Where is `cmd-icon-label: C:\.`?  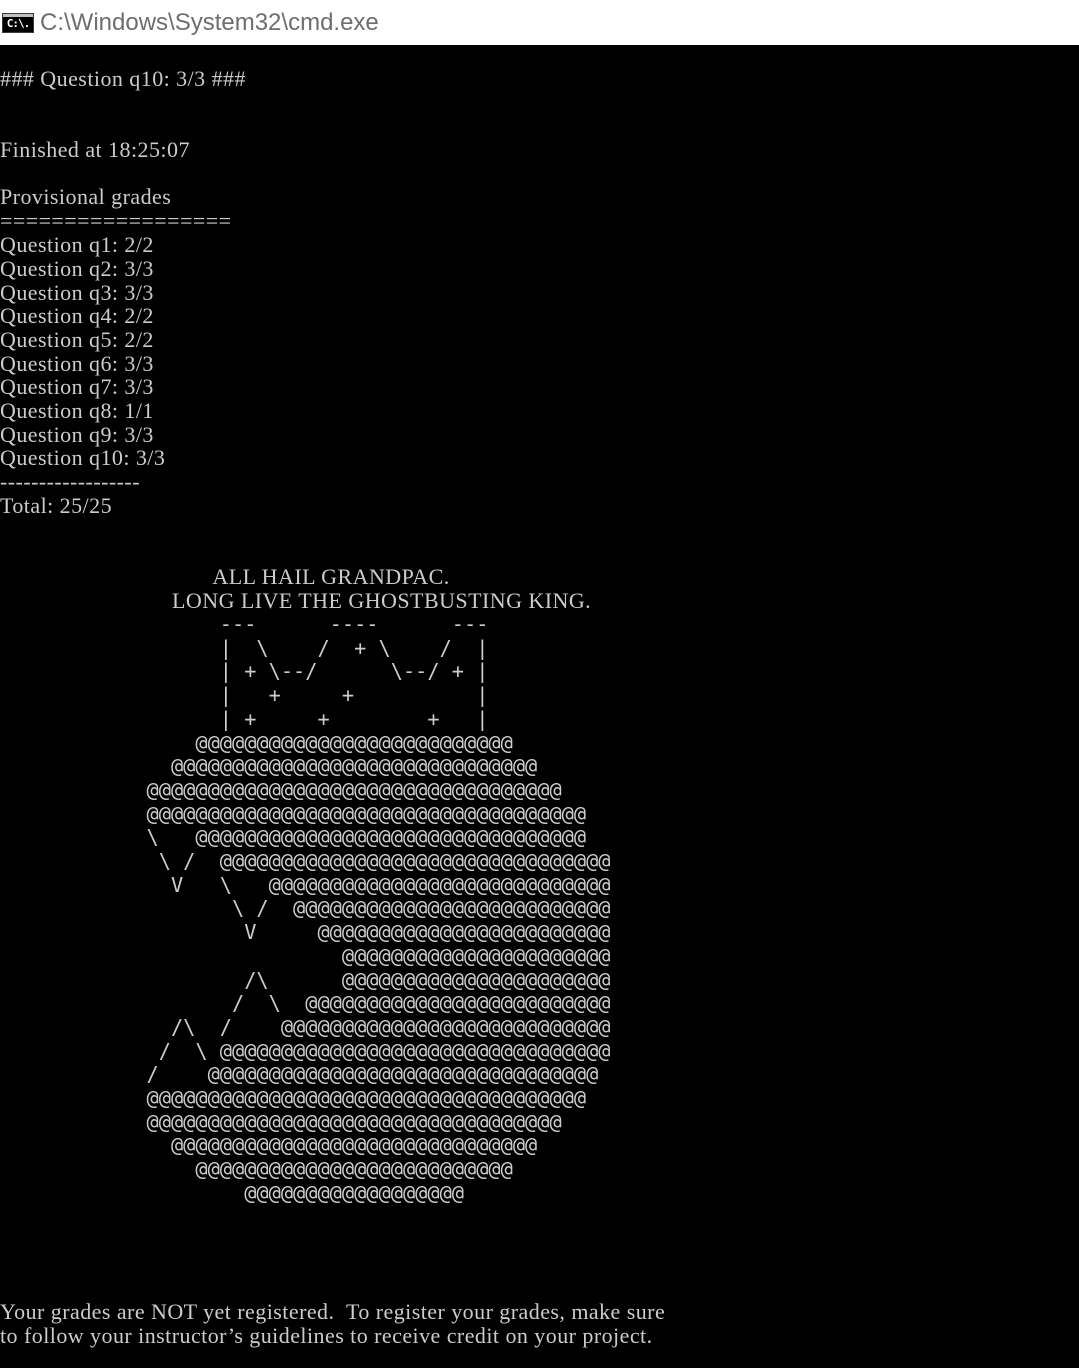 cmd-icon-label: C:\. is located at coordinates (18, 23).